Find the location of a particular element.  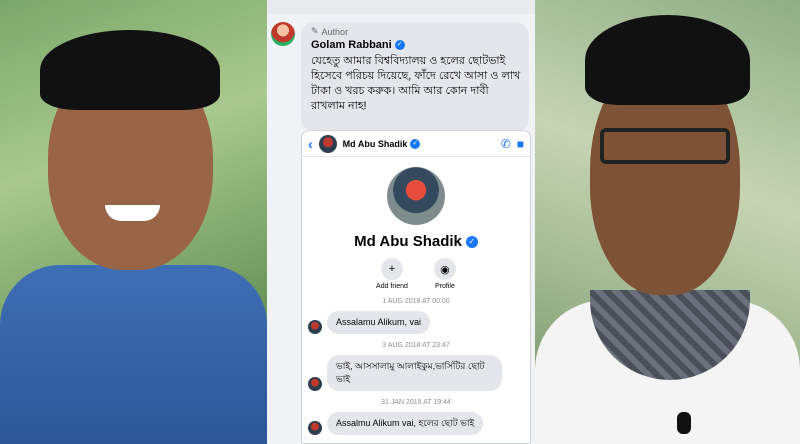

profile-button: ◉ Profile is located at coordinates (444, 274).